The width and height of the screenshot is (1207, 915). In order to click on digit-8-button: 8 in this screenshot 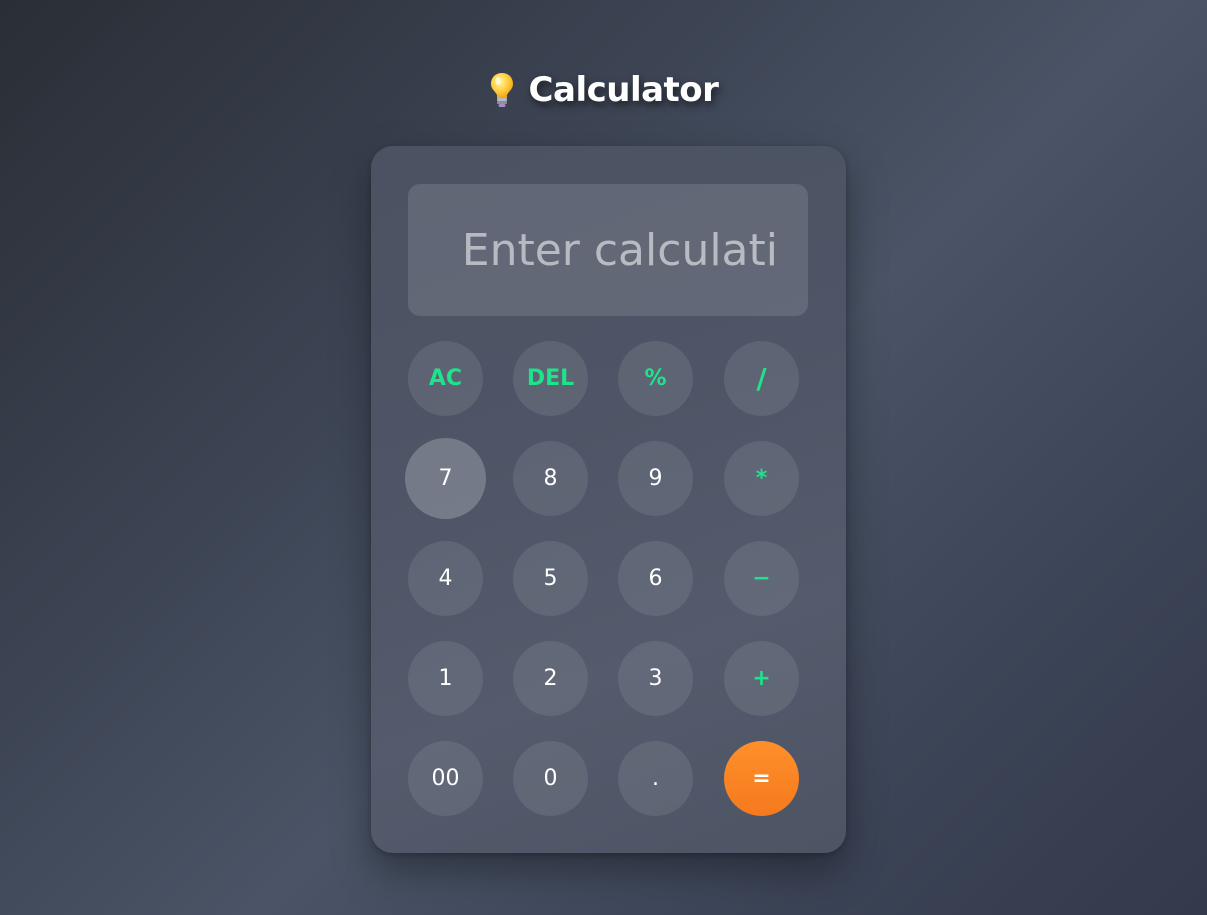, I will do `click(550, 478)`.